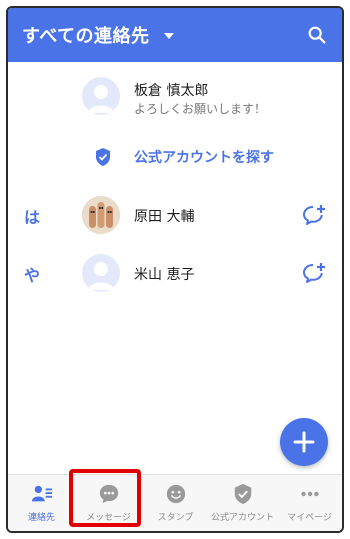 The height and width of the screenshot is (539, 350). I want to click on contact-name: 原田 大輔, so click(164, 217).